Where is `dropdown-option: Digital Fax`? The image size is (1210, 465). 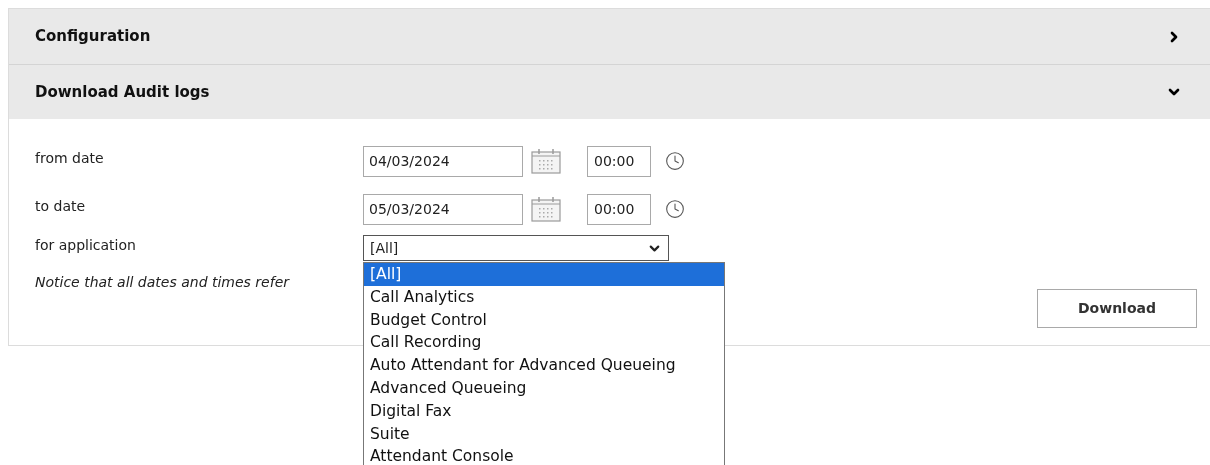
dropdown-option: Digital Fax is located at coordinates (544, 411).